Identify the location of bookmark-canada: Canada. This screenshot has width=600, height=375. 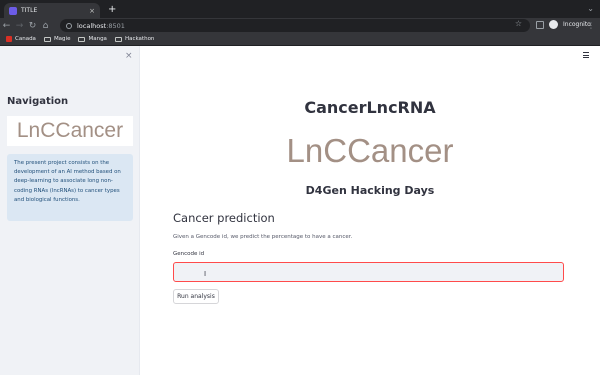
(21, 39).